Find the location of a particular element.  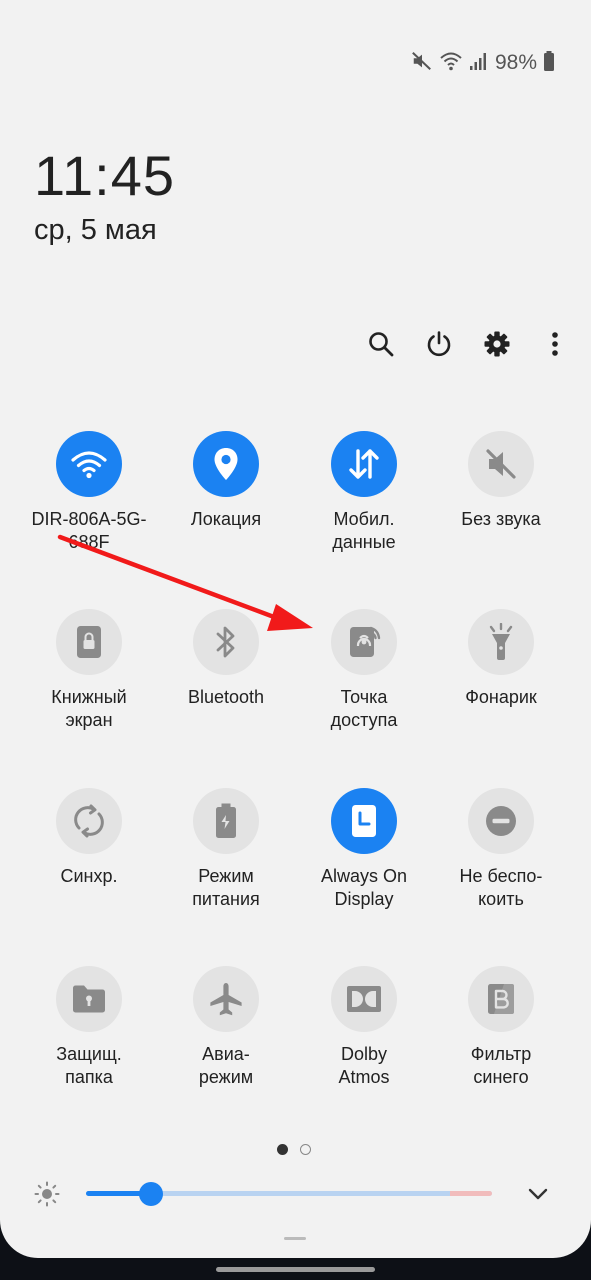

power-icon is located at coordinates (439, 344).